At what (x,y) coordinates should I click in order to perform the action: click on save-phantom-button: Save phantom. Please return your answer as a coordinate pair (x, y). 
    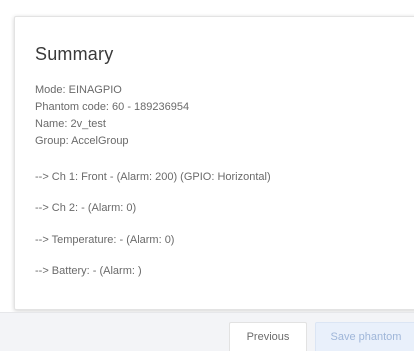
    Looking at the image, I should click on (364, 336).